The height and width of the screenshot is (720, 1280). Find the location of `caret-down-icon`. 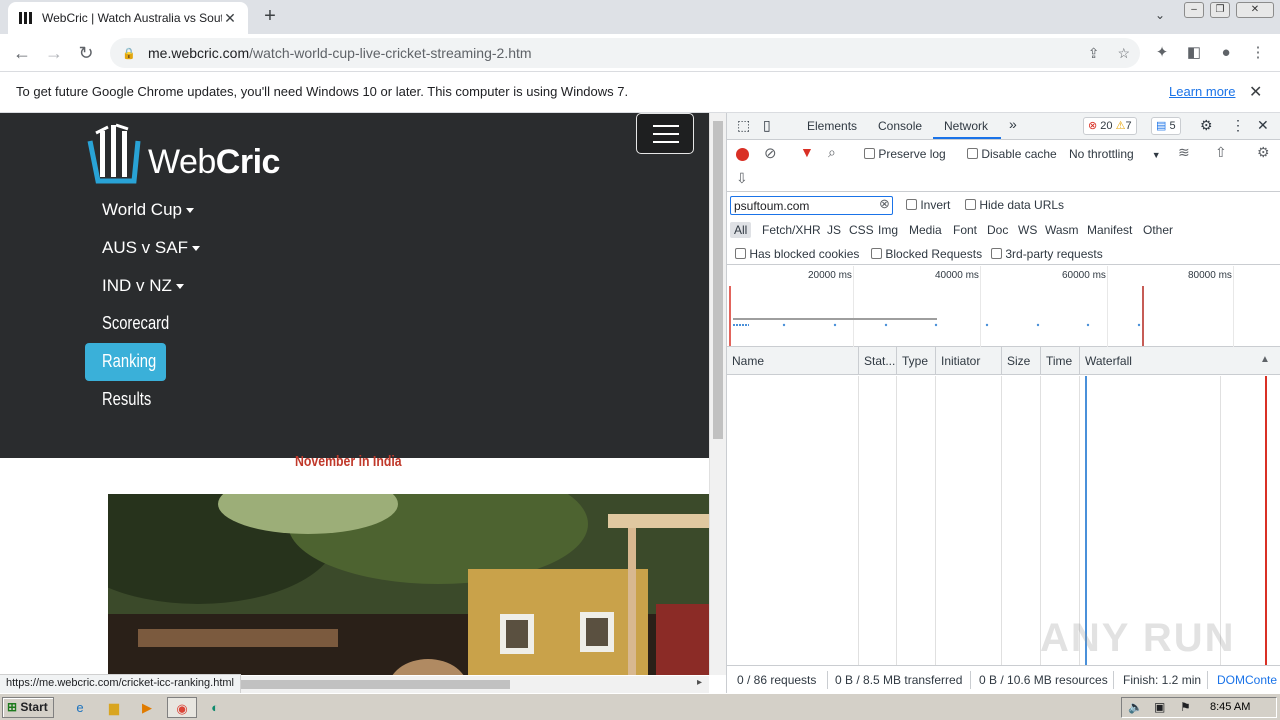

caret-down-icon is located at coordinates (195, 249).